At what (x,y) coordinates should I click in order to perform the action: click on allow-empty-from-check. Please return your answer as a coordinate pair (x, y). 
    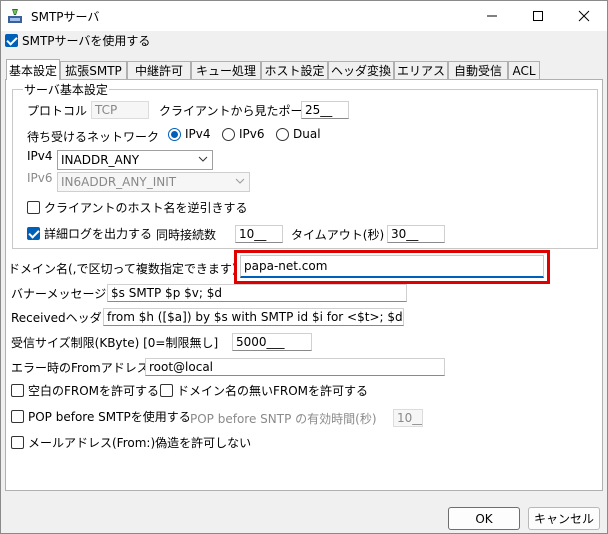
    Looking at the image, I should click on (17, 390).